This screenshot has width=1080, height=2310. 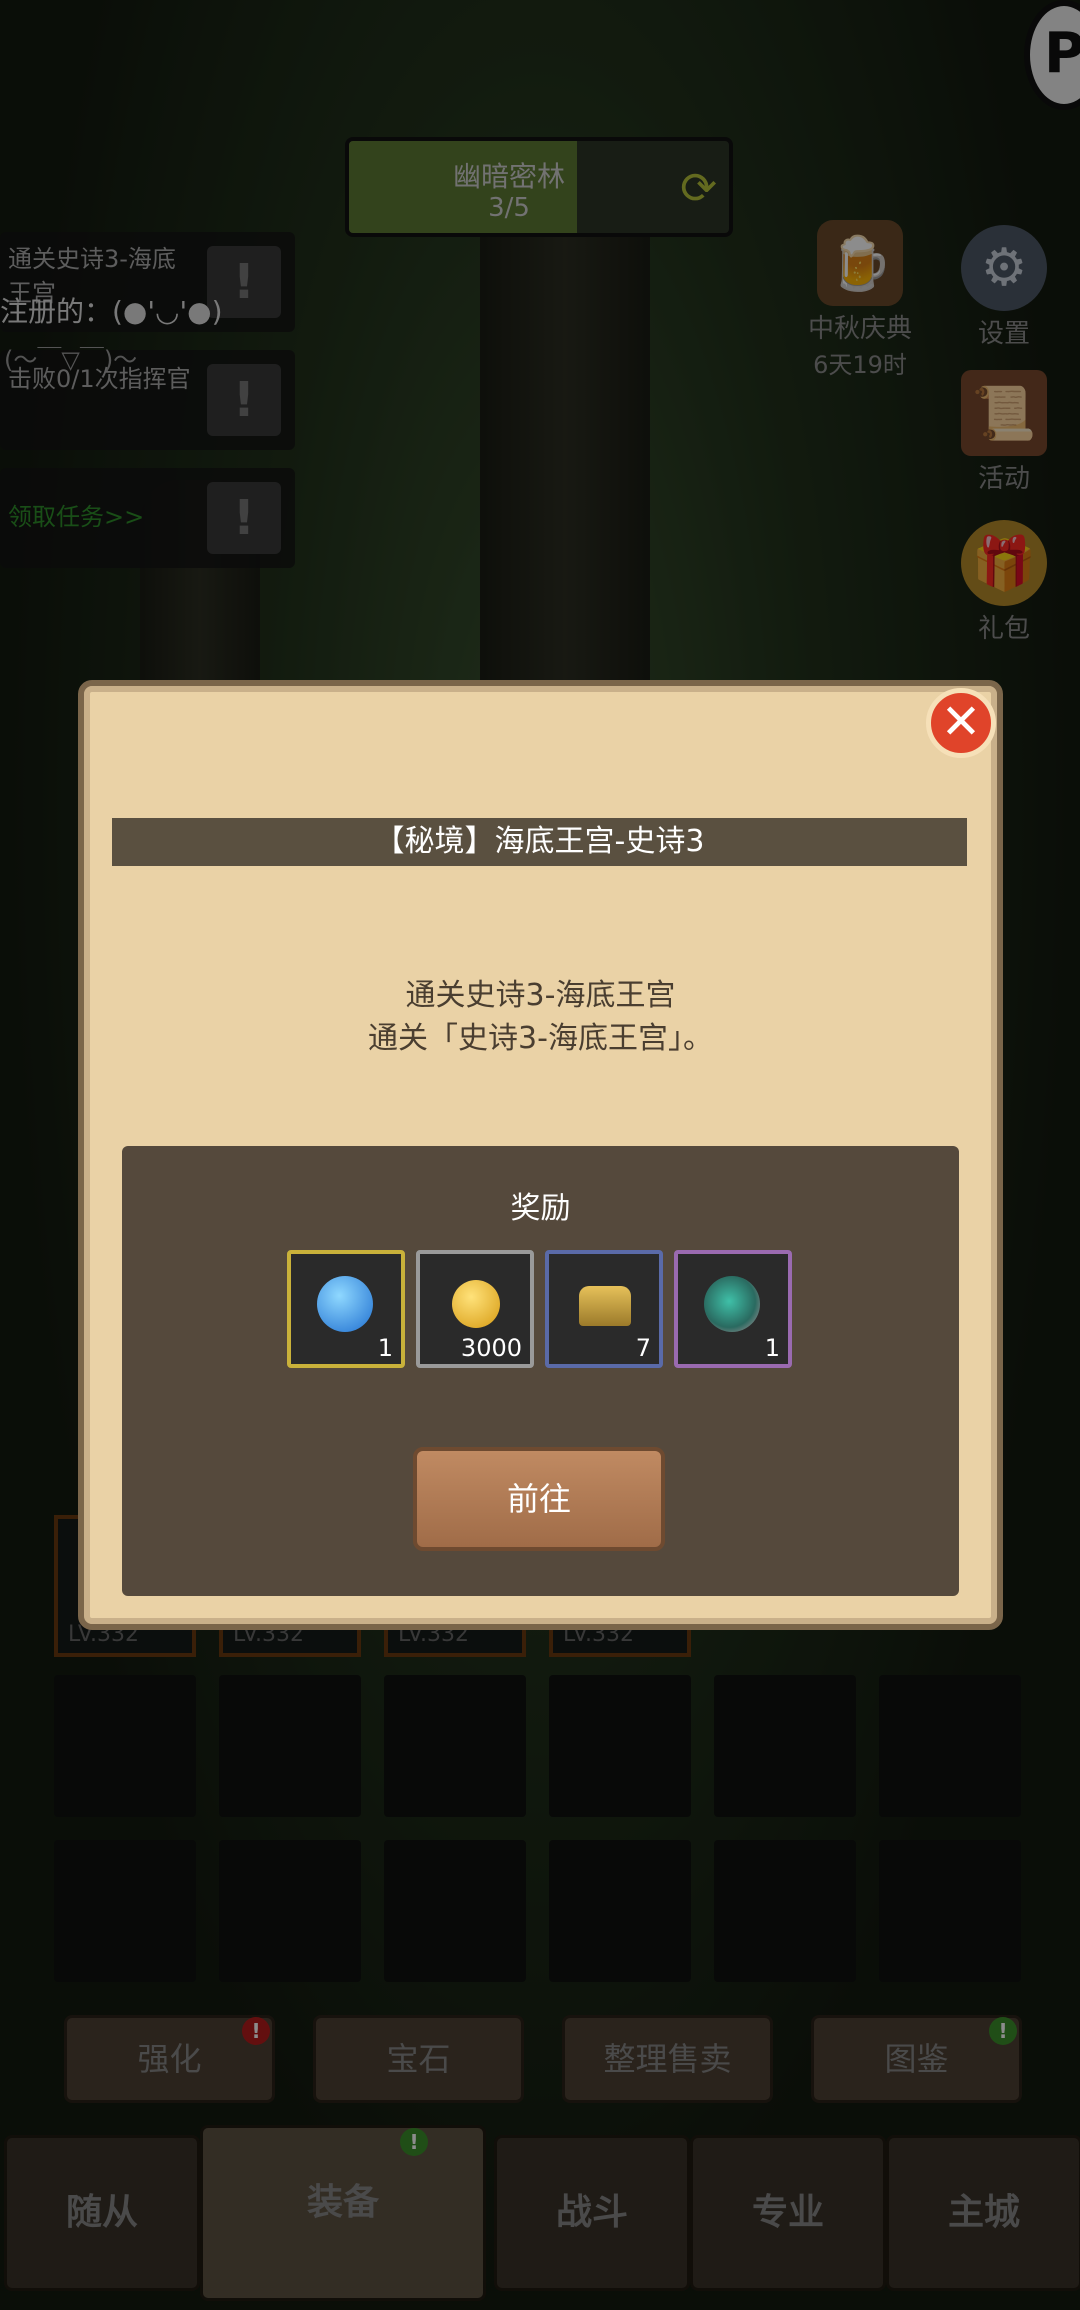 What do you see at coordinates (540, 995) in the screenshot?
I see `quest-description: 通关史诗3-海底王宫` at bounding box center [540, 995].